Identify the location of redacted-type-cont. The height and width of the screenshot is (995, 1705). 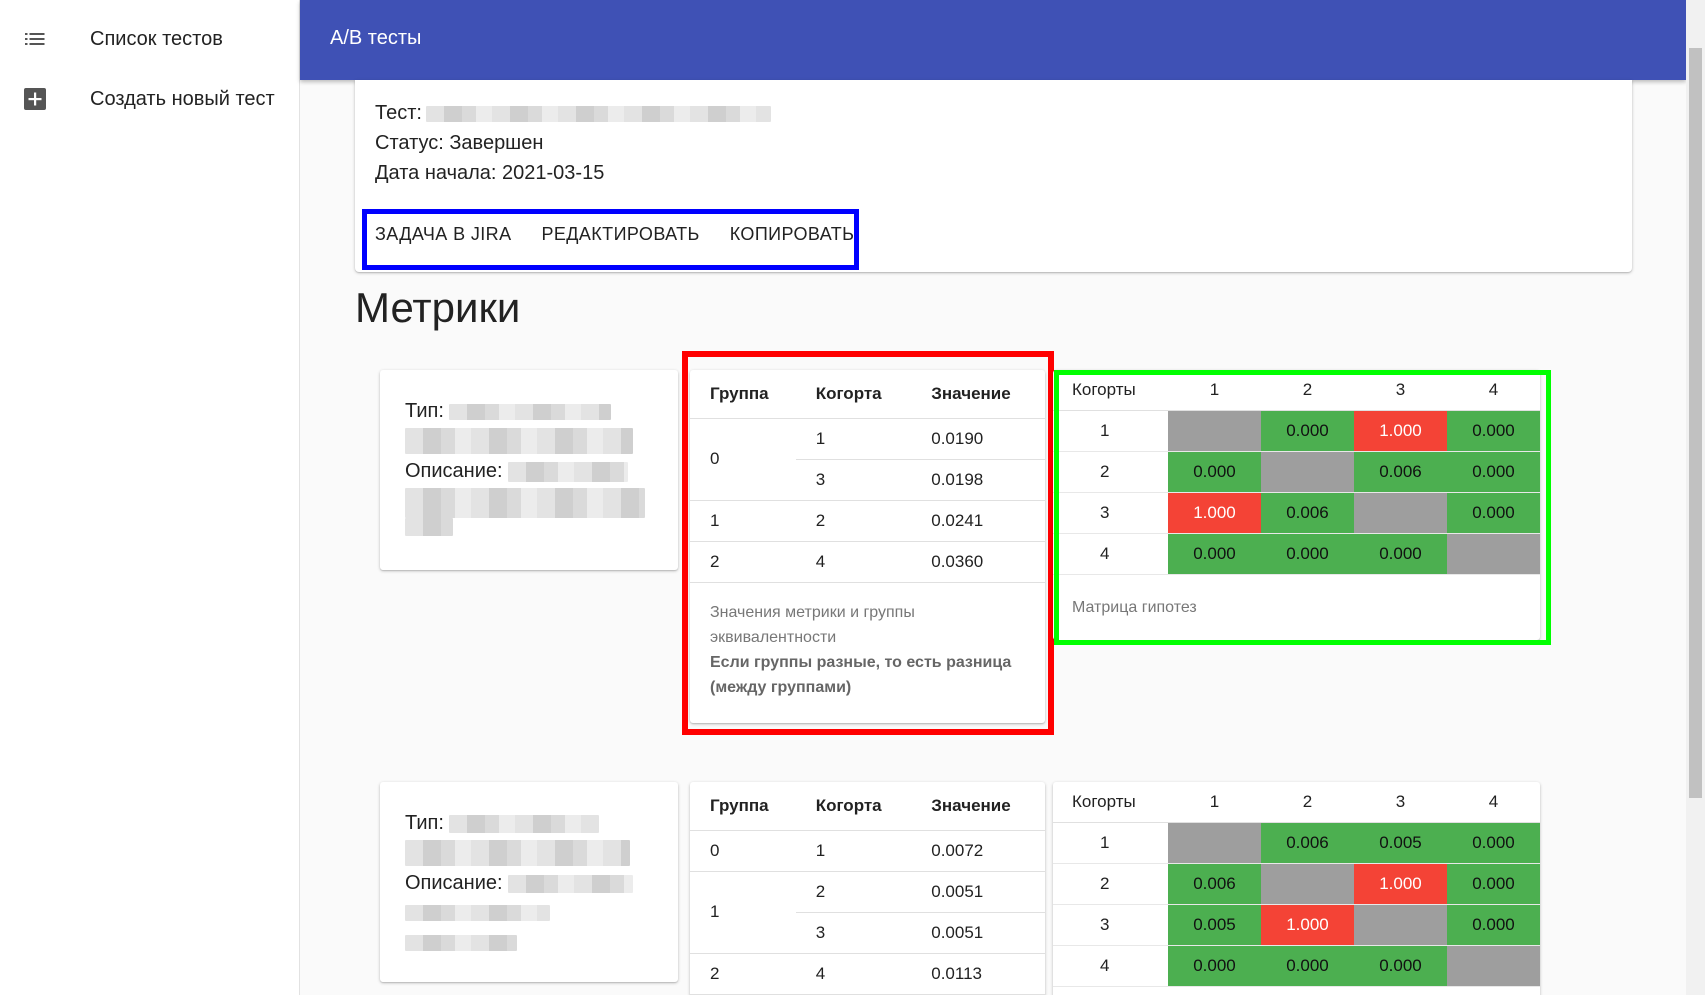
(519, 441).